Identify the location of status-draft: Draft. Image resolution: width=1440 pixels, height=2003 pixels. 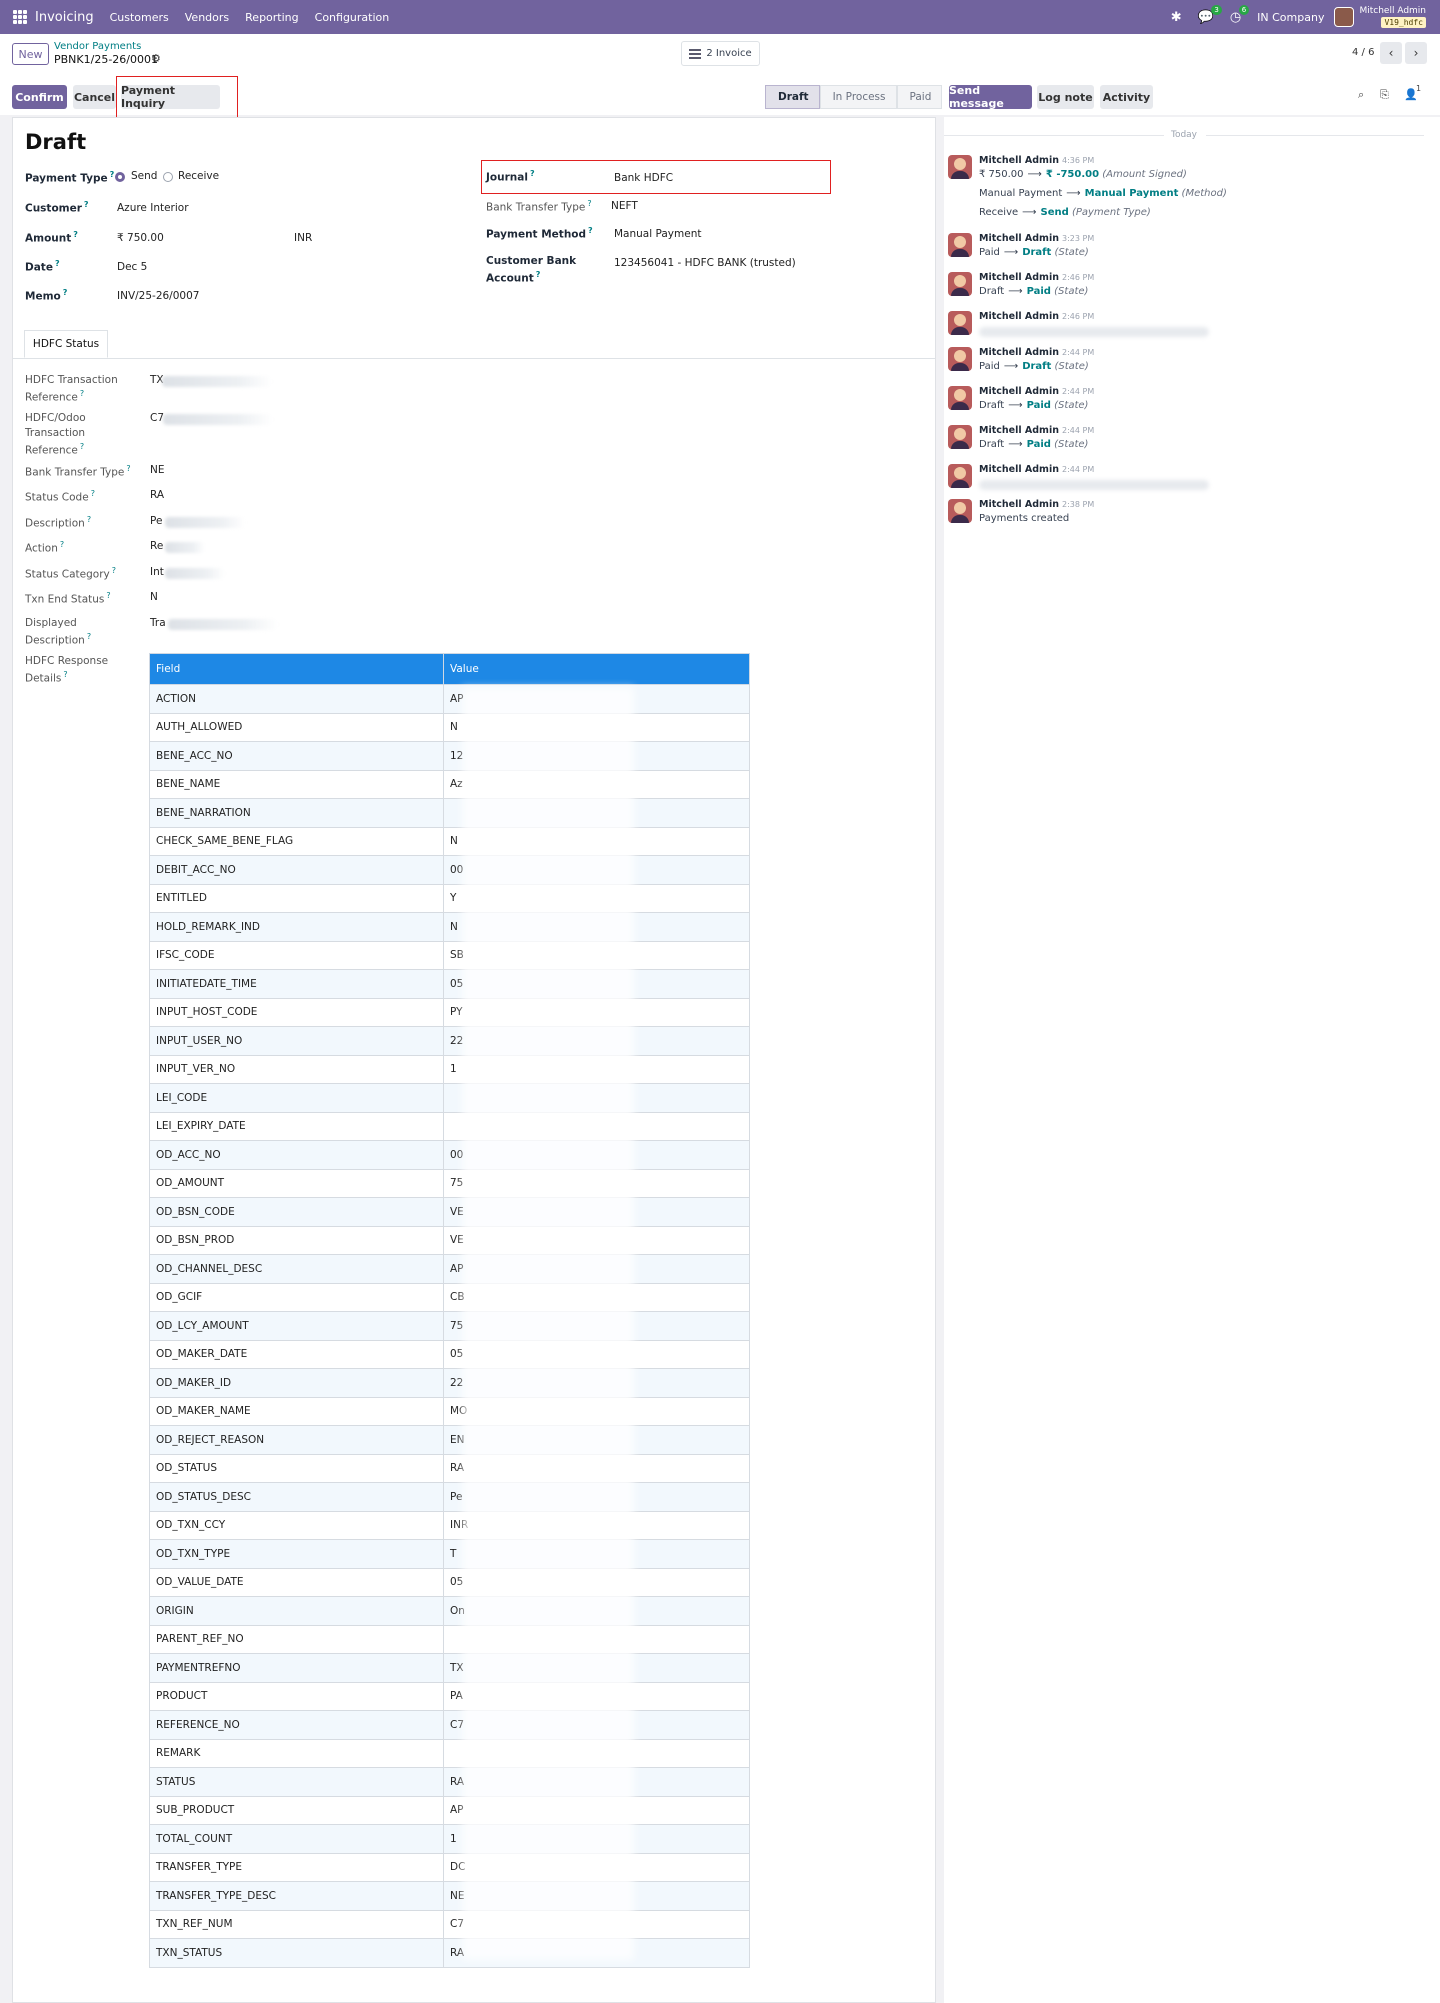
(792, 97).